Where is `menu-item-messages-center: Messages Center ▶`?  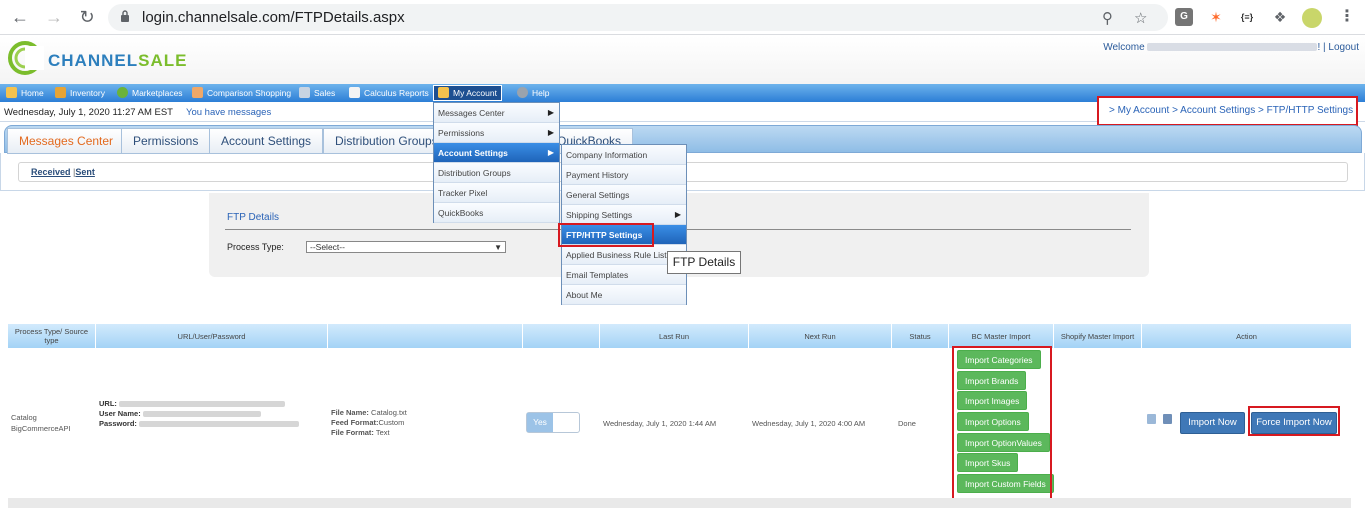
menu-item-messages-center: Messages Center ▶ is located at coordinates (496, 113).